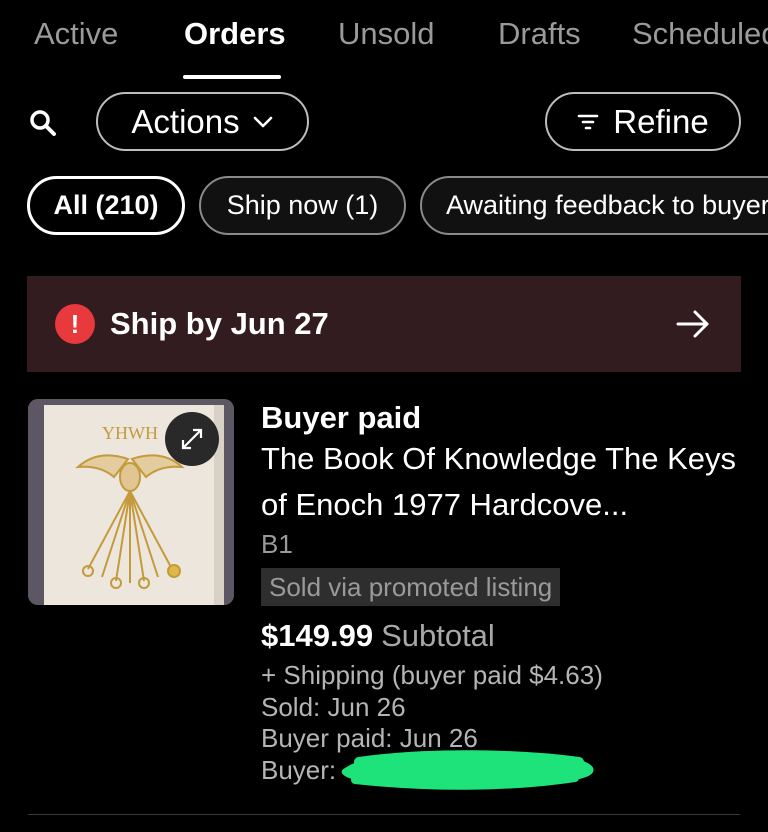 Image resolution: width=768 pixels, height=832 pixels. I want to click on buyer-label: Buyer:, so click(299, 770).